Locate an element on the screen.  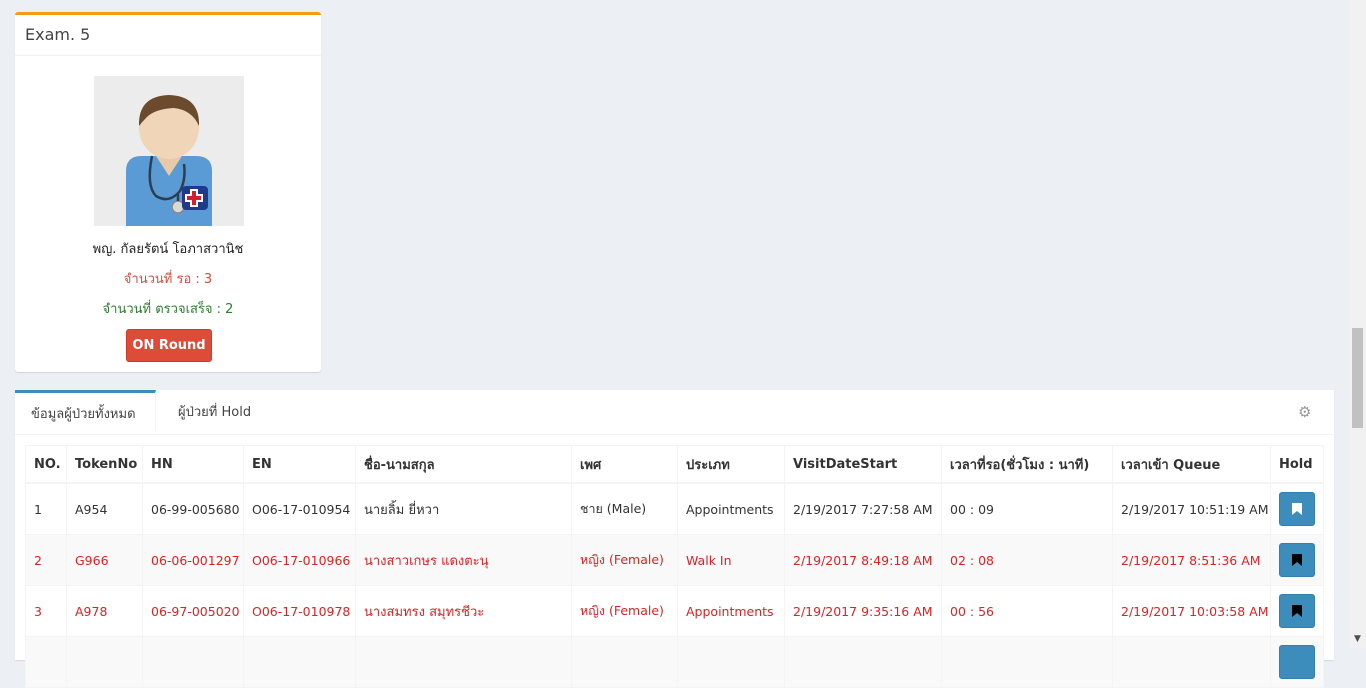
cell-token: G966 is located at coordinates (104, 560).